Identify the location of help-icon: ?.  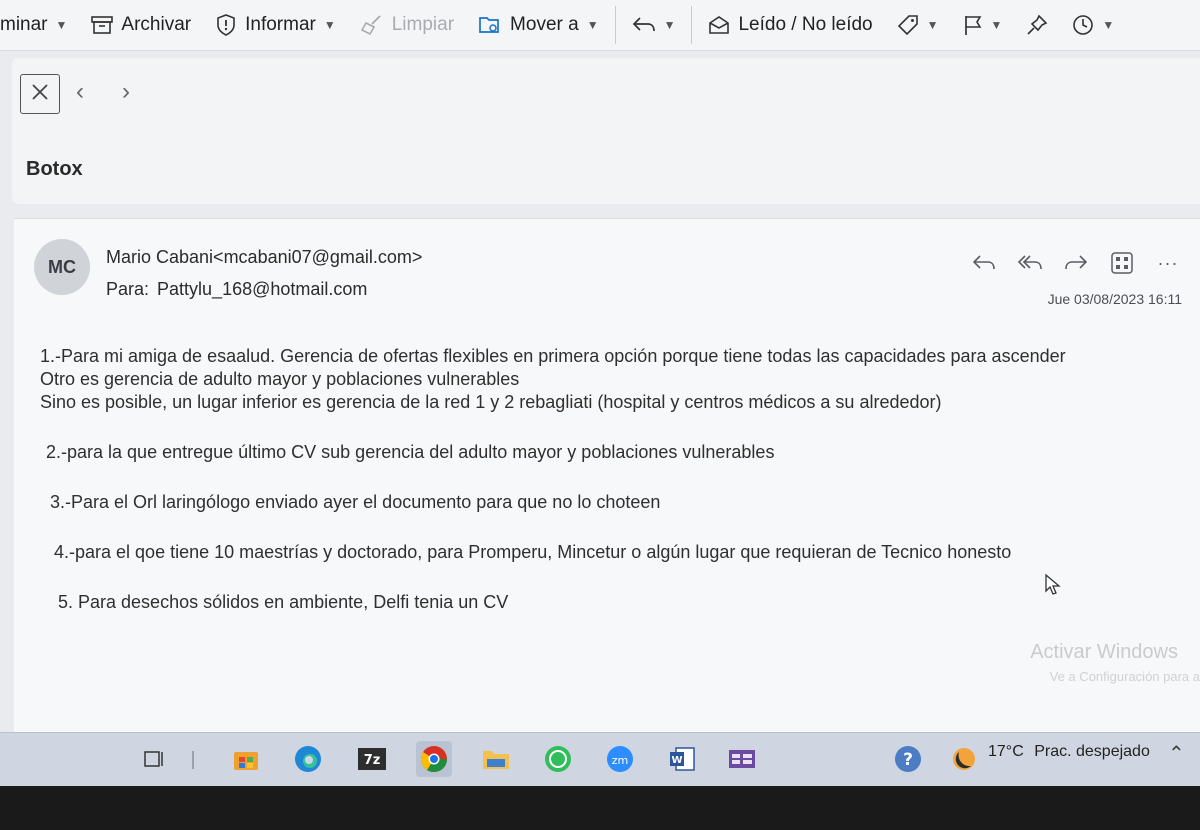
(908, 759).